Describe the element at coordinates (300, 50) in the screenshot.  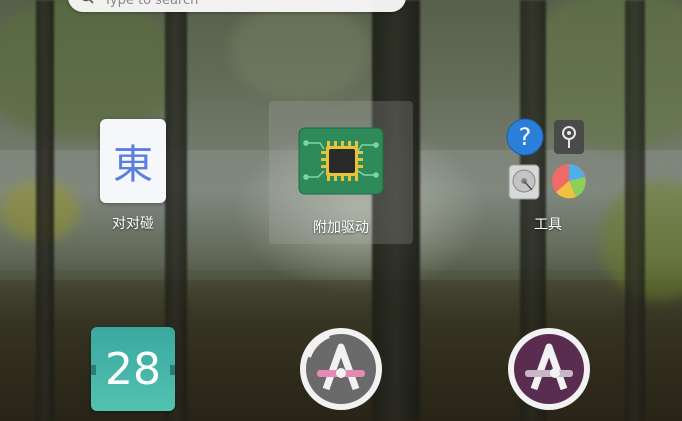
I see `background-foliage` at that location.